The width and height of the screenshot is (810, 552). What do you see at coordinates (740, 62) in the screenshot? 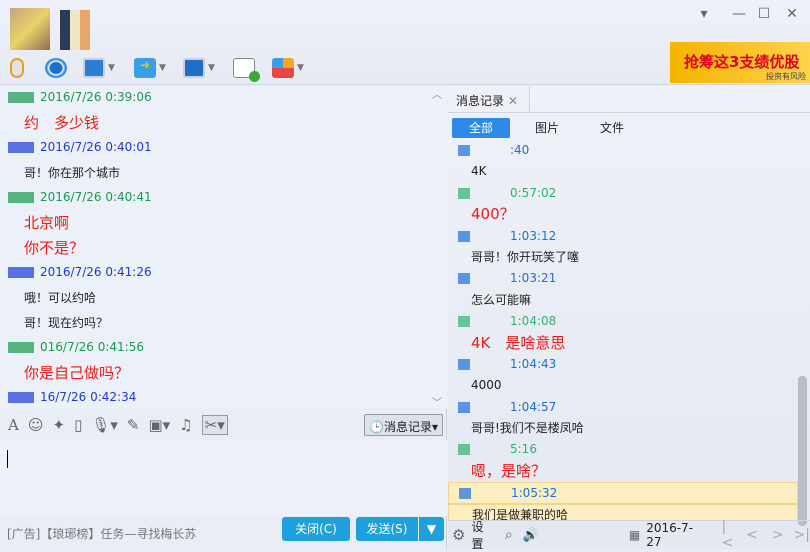
I see `ad-banner: 抢筹这3支绩优股 投资有风险` at bounding box center [740, 62].